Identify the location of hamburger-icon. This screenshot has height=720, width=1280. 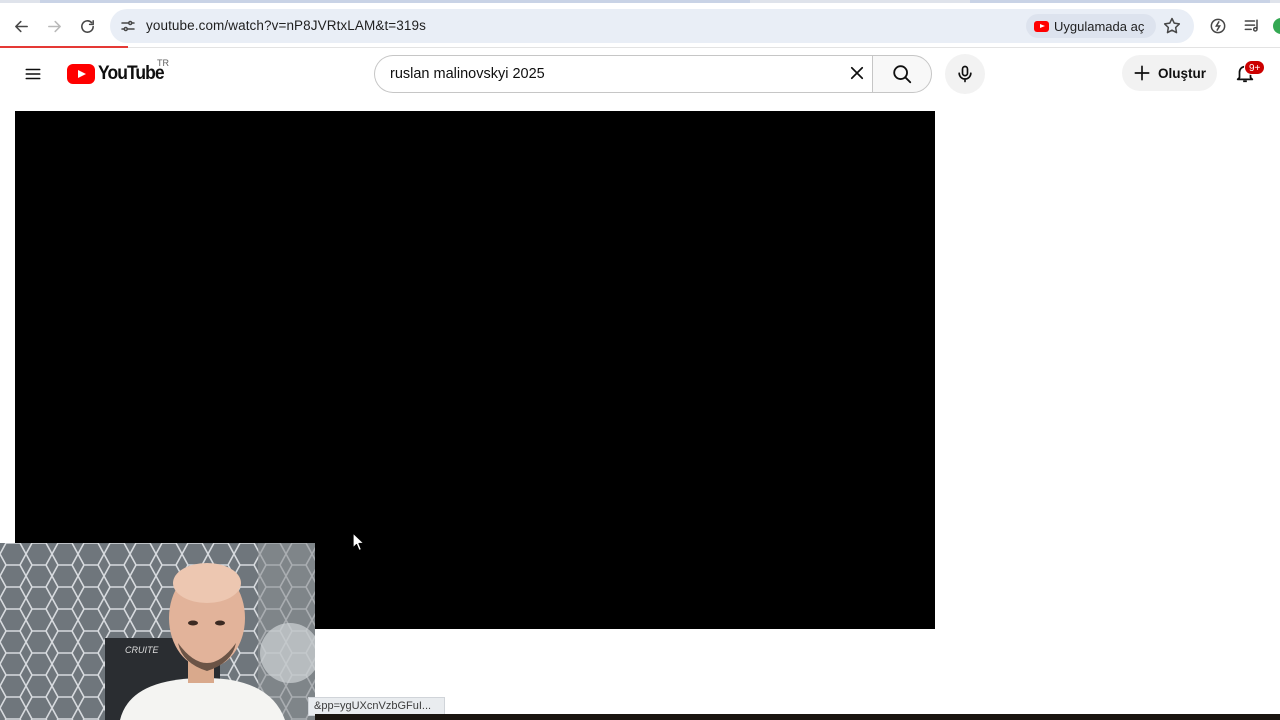
(33, 74).